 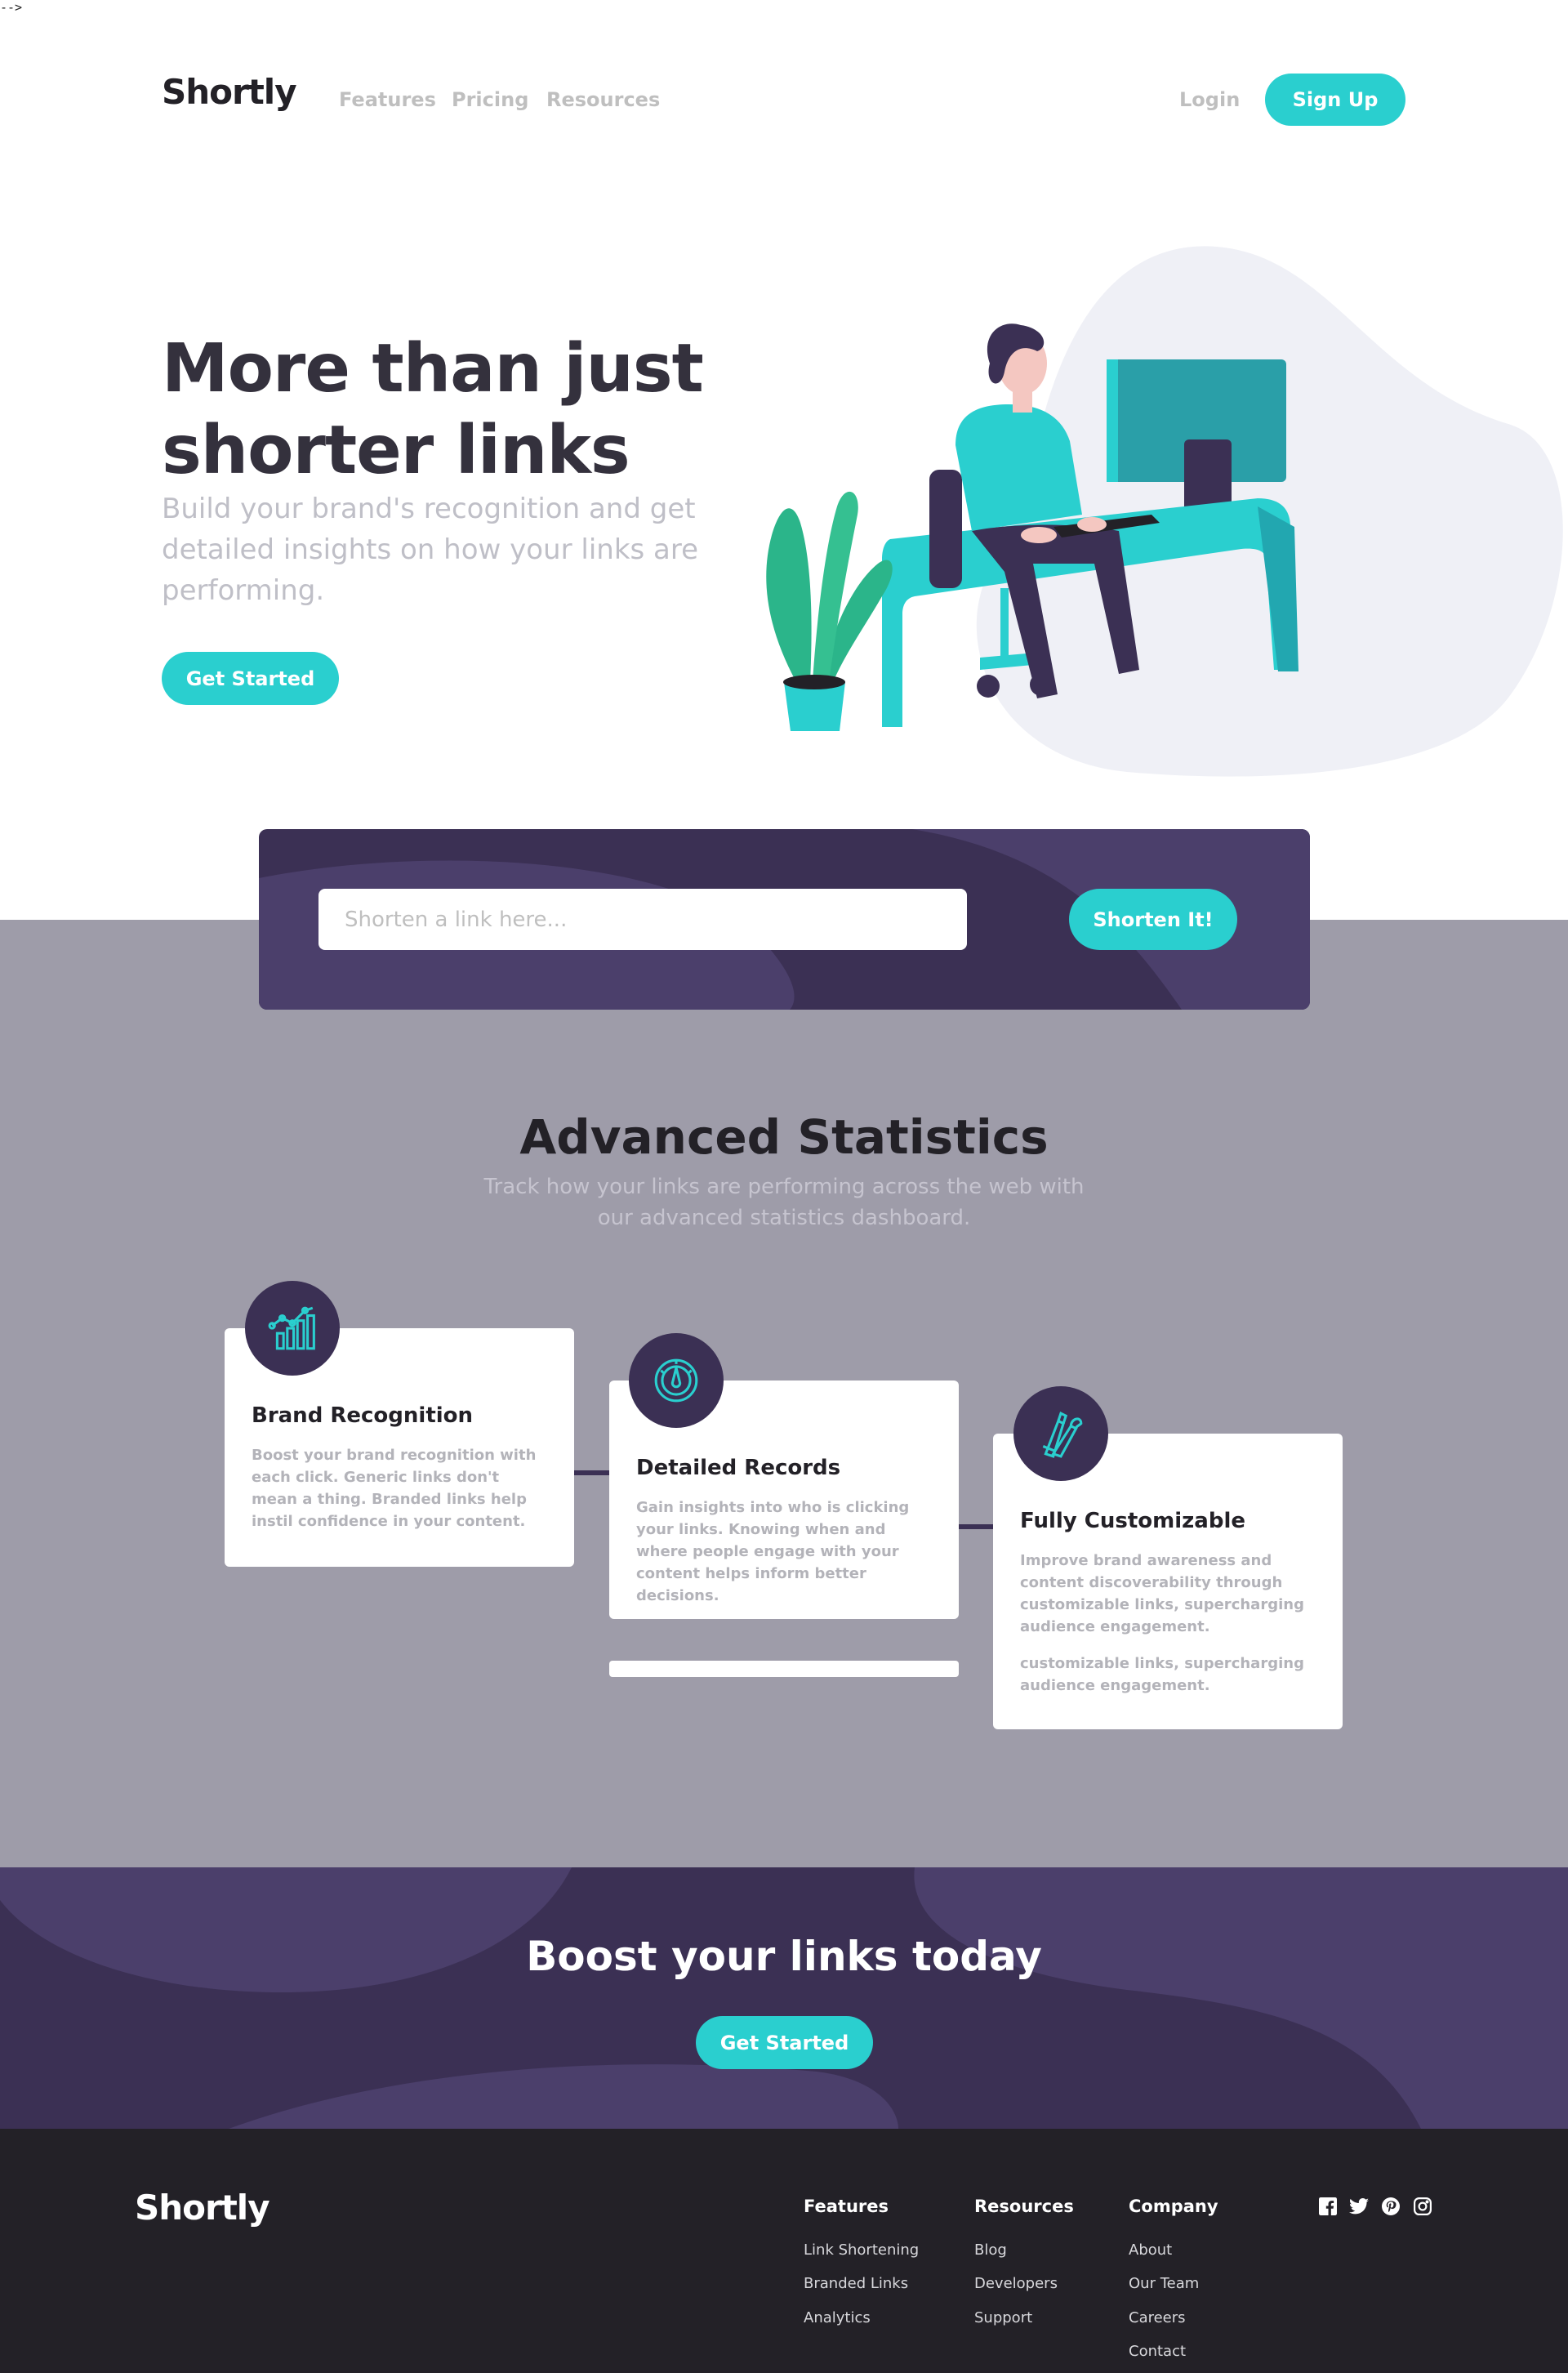 What do you see at coordinates (784, 2043) in the screenshot?
I see `boost-get-started-button: Get Started` at bounding box center [784, 2043].